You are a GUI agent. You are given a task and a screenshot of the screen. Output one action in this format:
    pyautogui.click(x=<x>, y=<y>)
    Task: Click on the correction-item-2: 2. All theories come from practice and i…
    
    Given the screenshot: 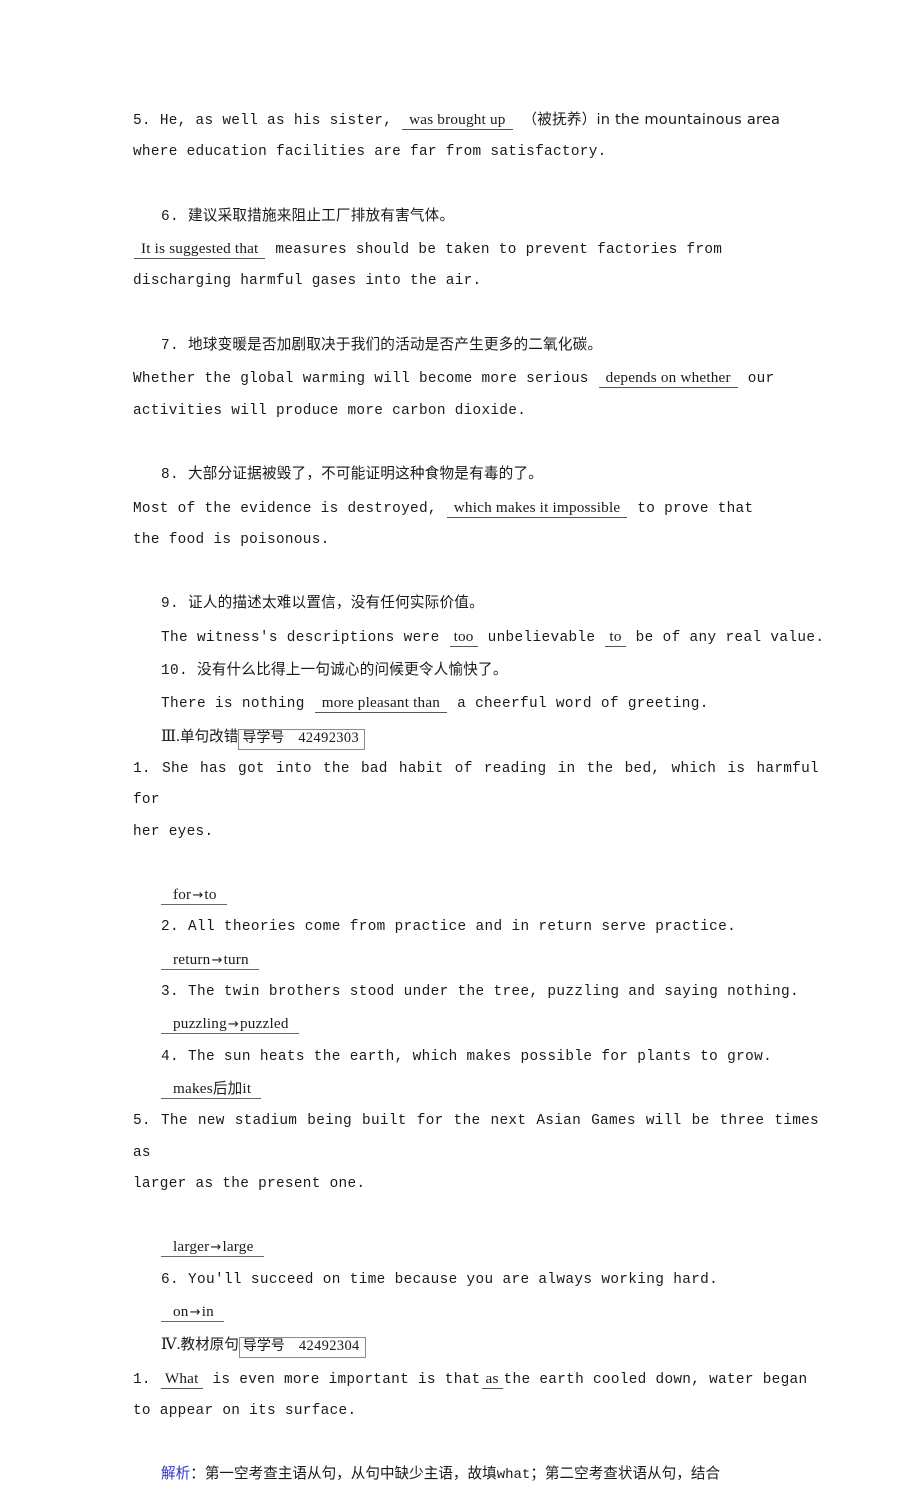 What is the action you would take?
    pyautogui.click(x=476, y=927)
    